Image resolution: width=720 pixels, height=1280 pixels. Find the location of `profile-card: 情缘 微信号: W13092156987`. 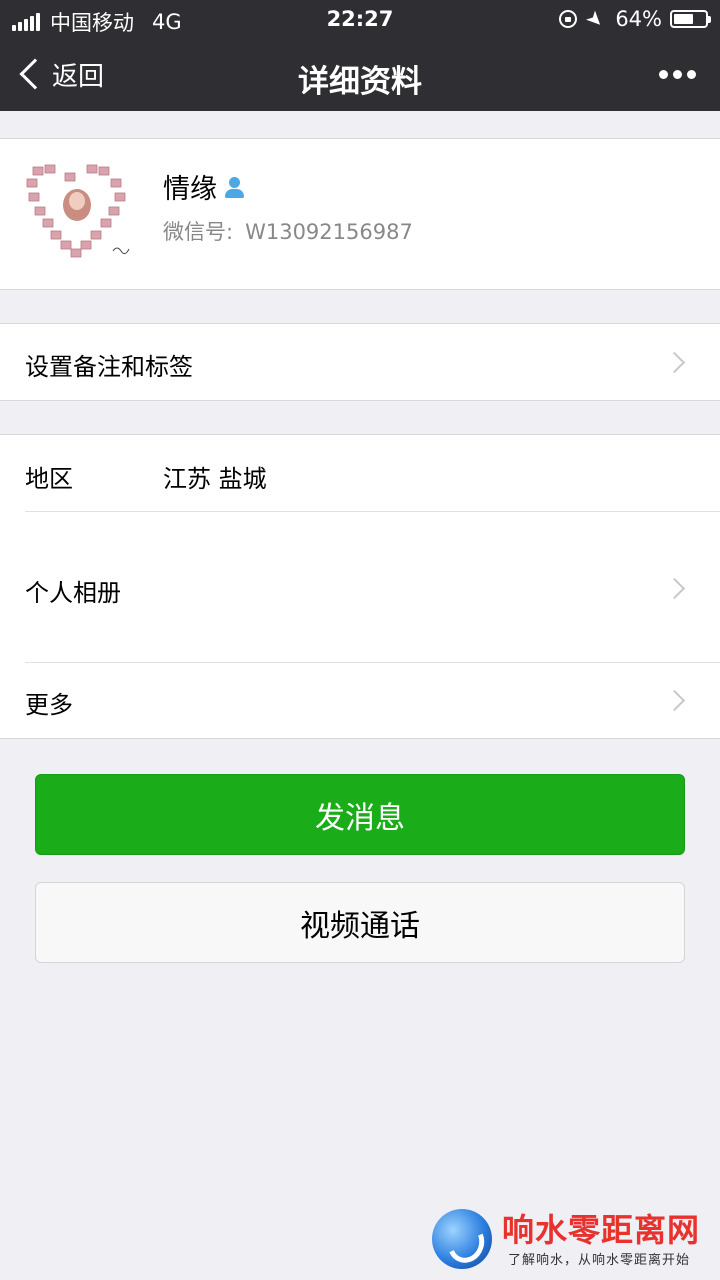

profile-card: 情缘 微信号: W13092156987 is located at coordinates (360, 214).